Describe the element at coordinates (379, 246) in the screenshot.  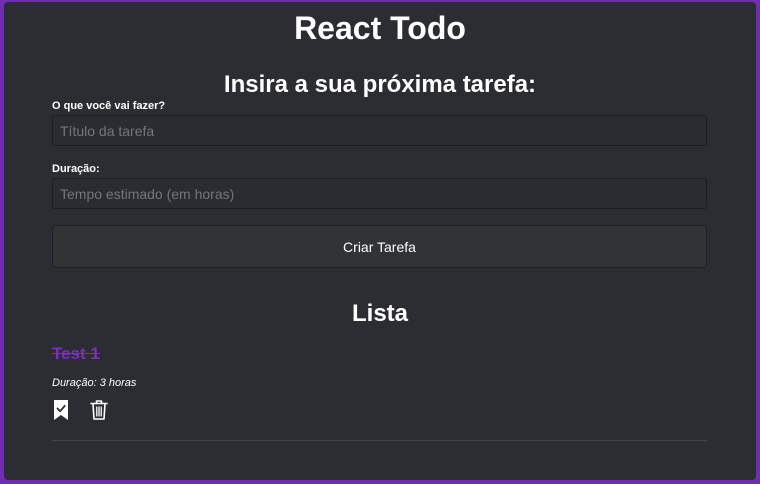
I see `create-task-button: Criar Tarefa` at that location.